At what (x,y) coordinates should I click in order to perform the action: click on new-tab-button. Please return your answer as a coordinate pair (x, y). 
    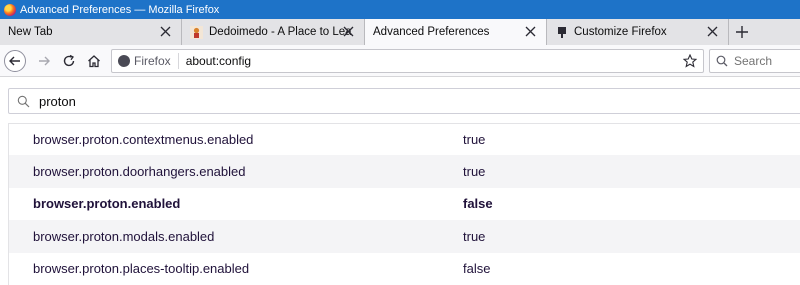
    Looking at the image, I should click on (742, 32).